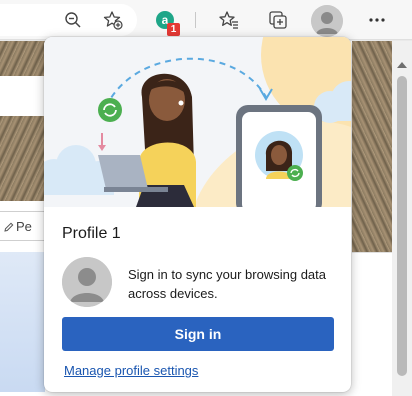 The image size is (412, 396). What do you see at coordinates (278, 20) in the screenshot?
I see `collections-icon` at bounding box center [278, 20].